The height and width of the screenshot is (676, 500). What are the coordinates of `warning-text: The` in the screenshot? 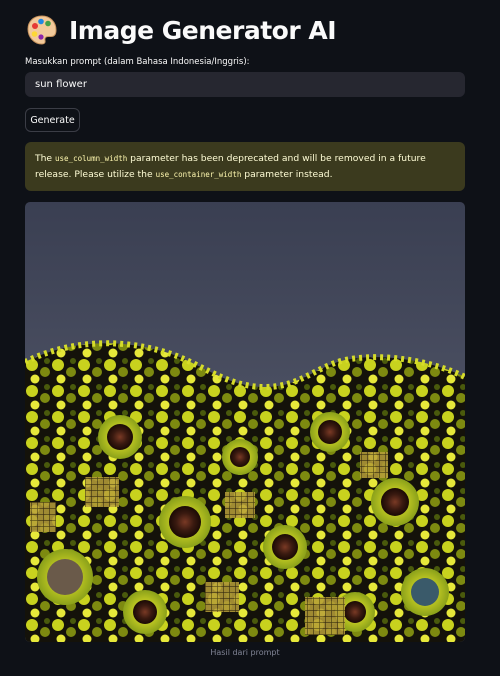 It's located at (45, 158).